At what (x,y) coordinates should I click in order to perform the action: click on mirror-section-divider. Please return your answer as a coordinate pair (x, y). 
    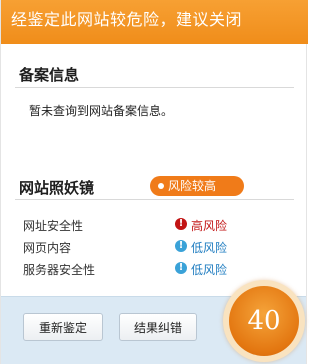
    Looking at the image, I should click on (154, 199).